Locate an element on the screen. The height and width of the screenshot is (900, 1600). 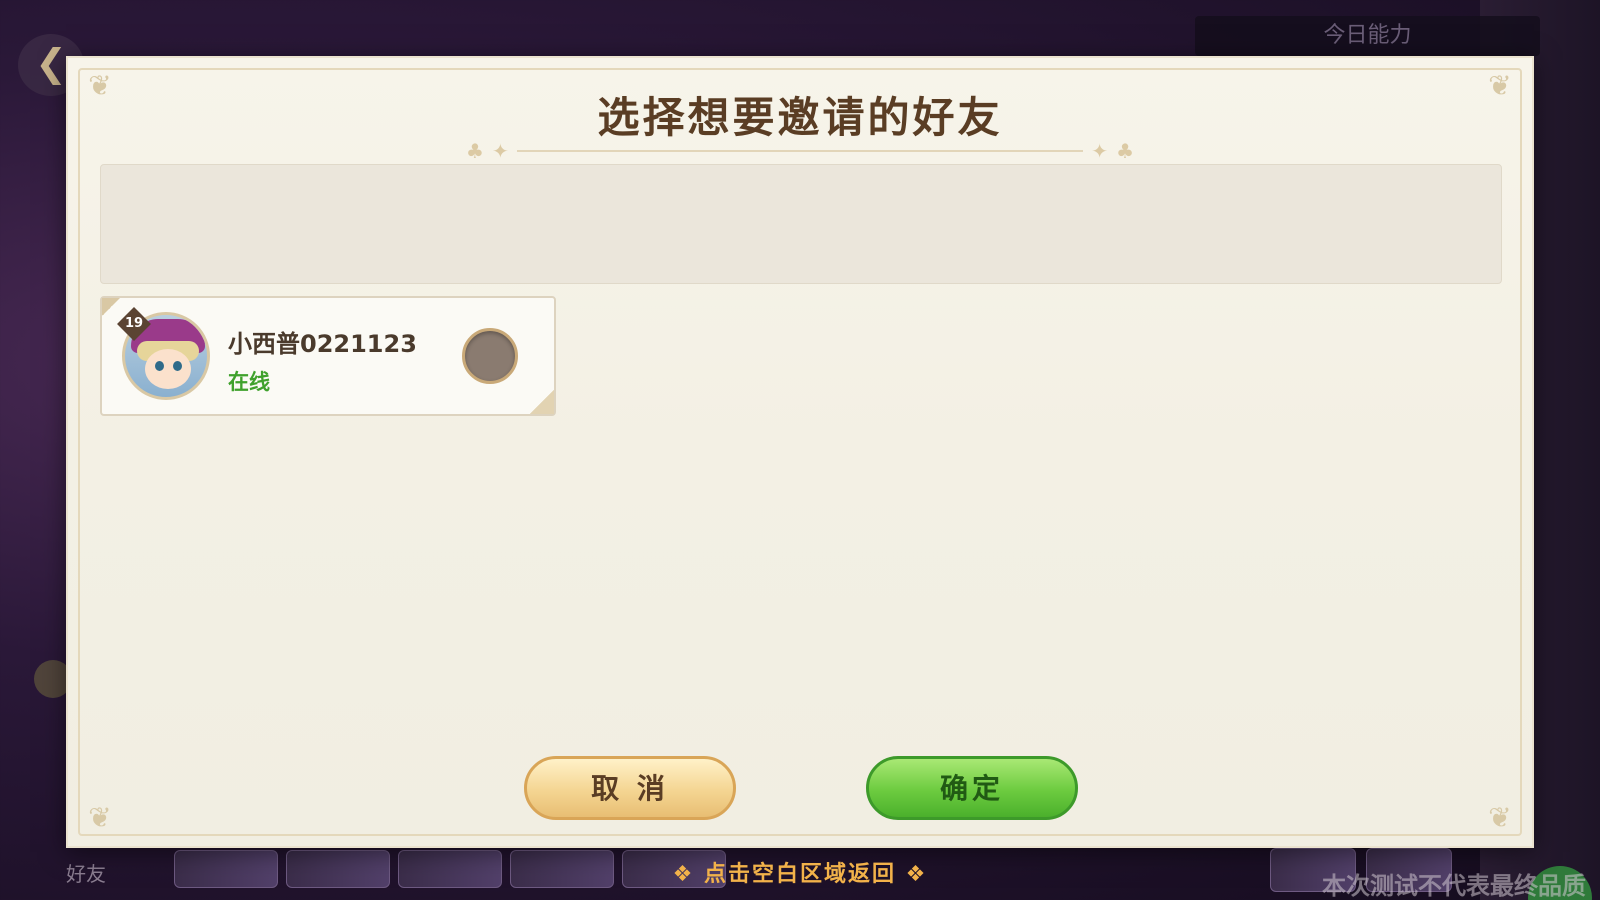
tap-blank-to-return-hint: ❖ 点击空白区域返回 ❖ is located at coordinates (800, 872).